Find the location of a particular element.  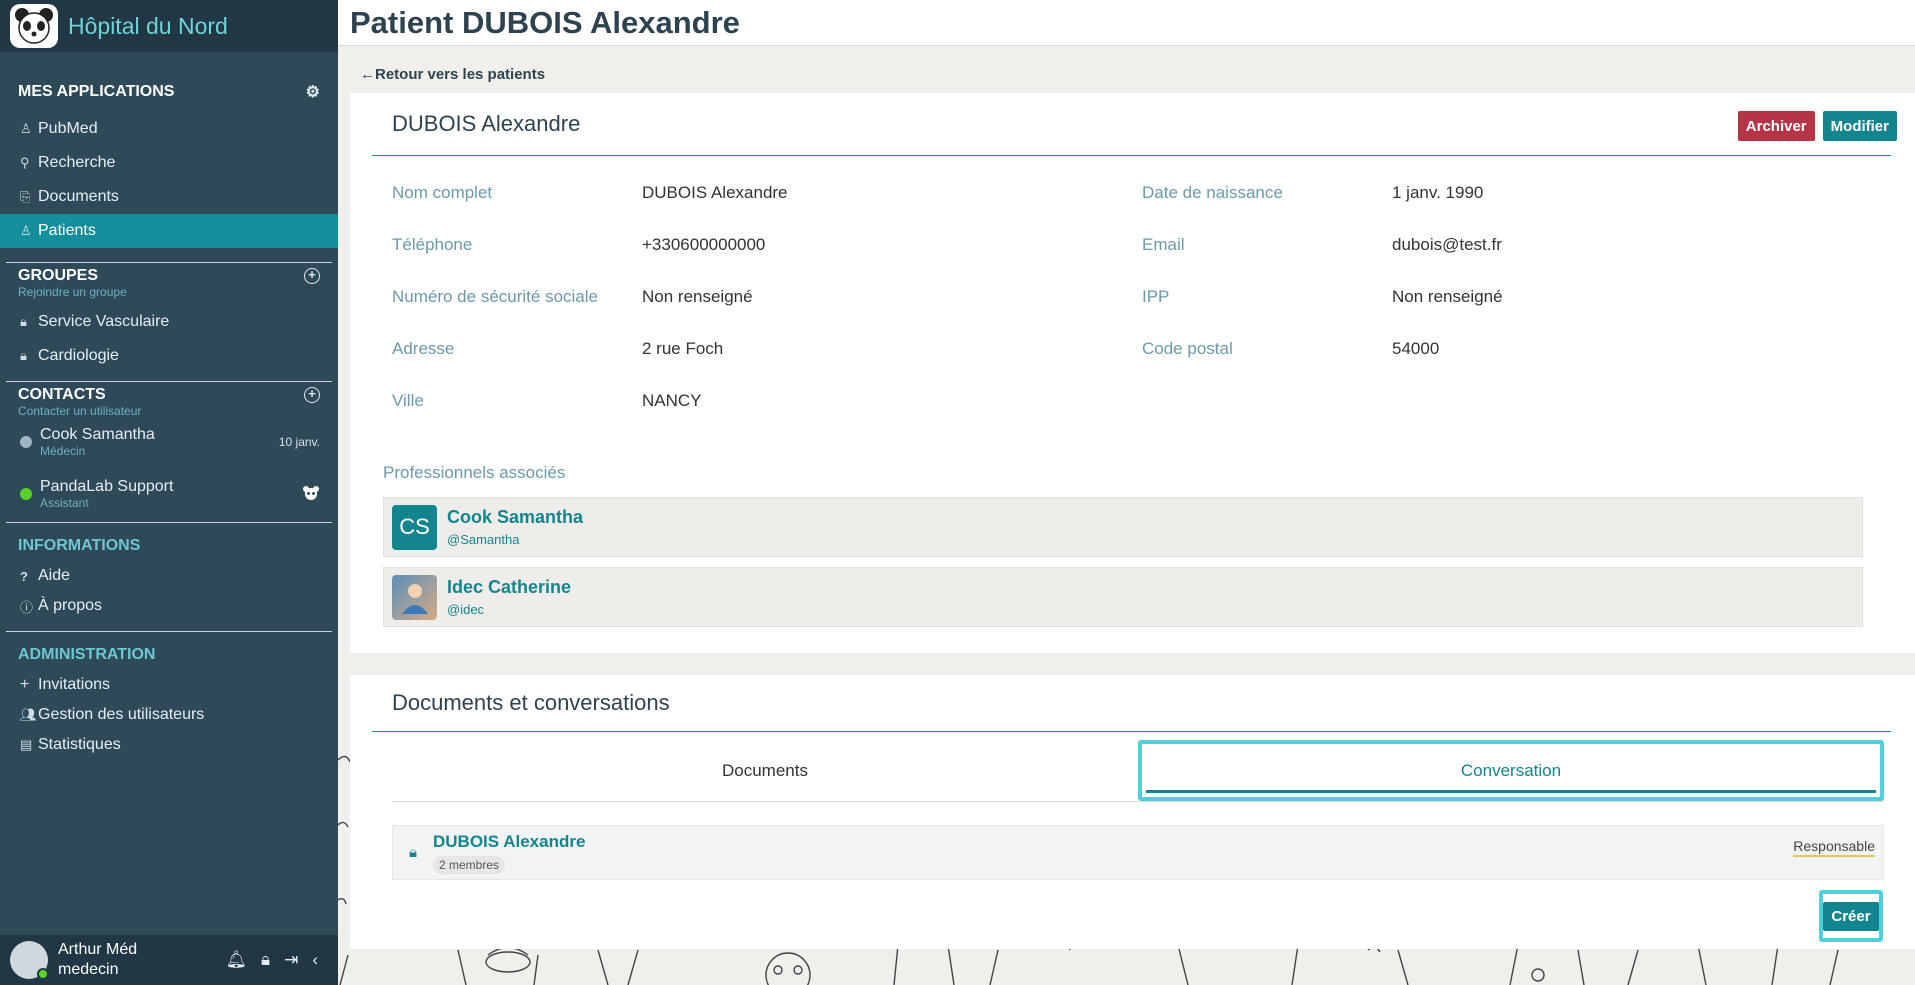

field-value: dubois@test.fr is located at coordinates (1447, 244).